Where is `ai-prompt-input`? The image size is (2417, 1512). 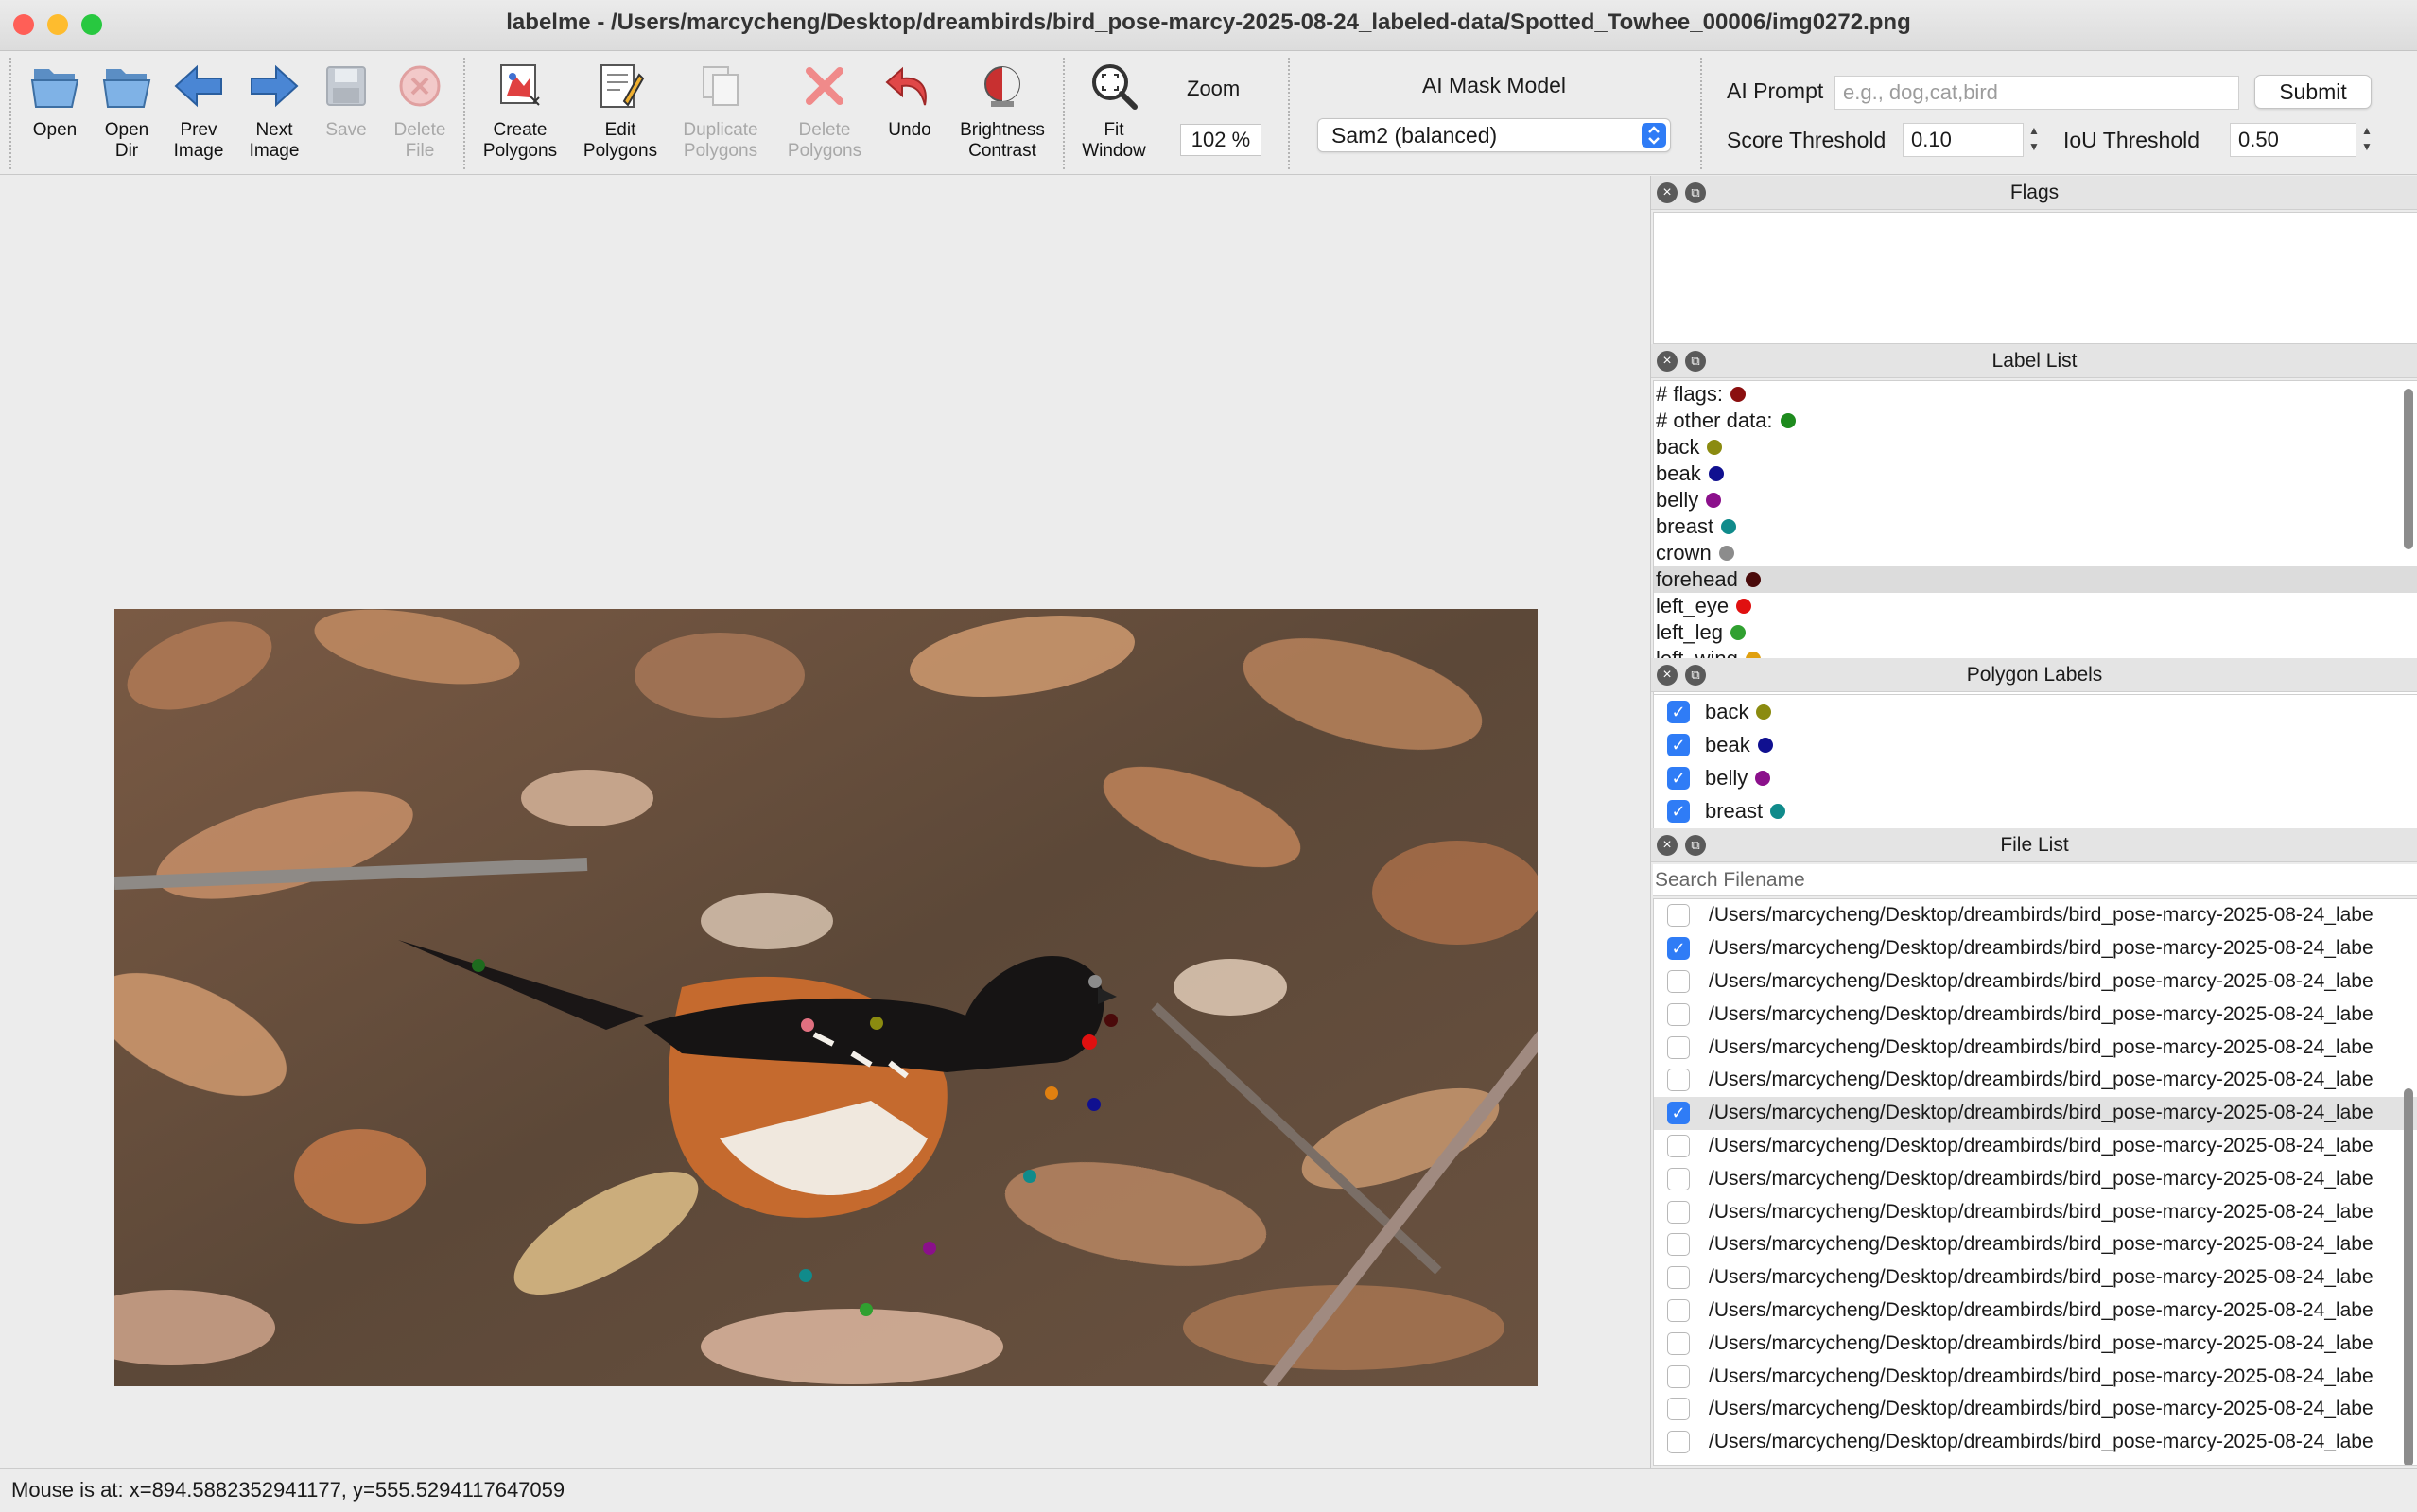 ai-prompt-input is located at coordinates (2036, 93).